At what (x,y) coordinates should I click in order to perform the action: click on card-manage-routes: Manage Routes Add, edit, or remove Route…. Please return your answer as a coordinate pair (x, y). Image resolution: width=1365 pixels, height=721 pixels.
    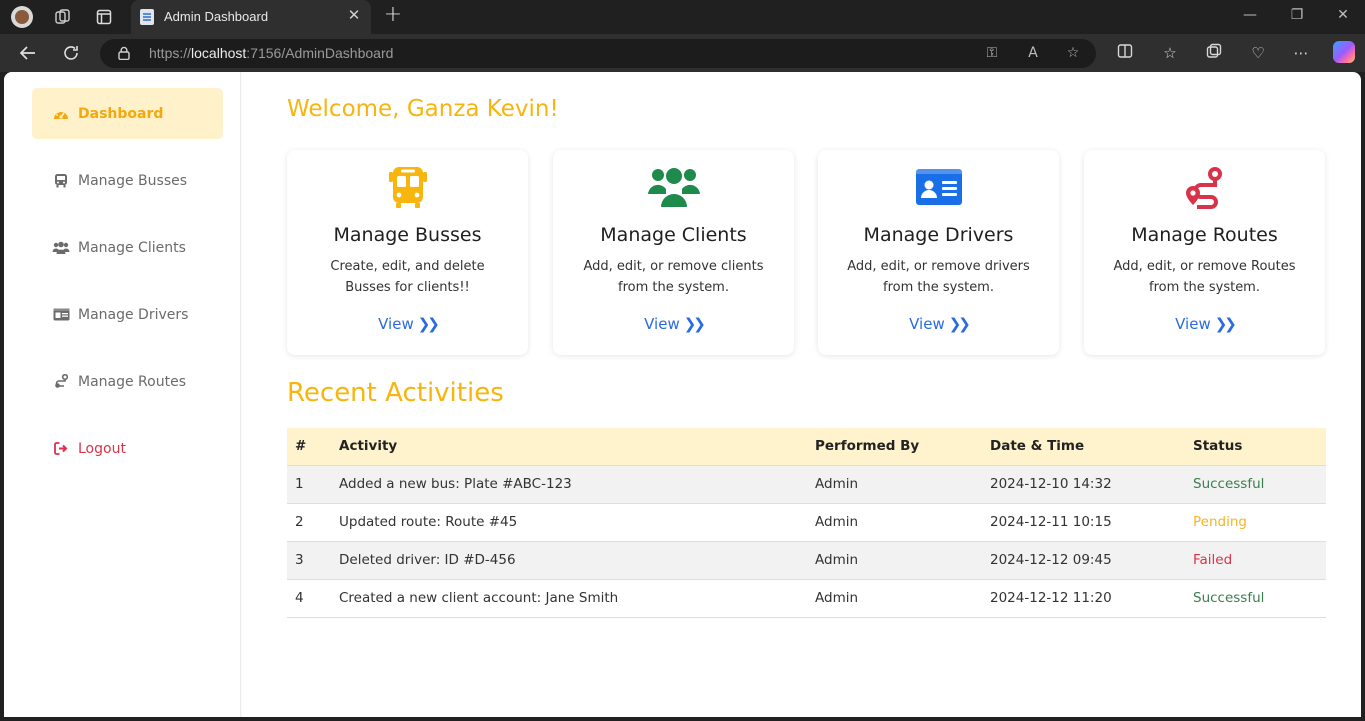
    Looking at the image, I should click on (1204, 252).